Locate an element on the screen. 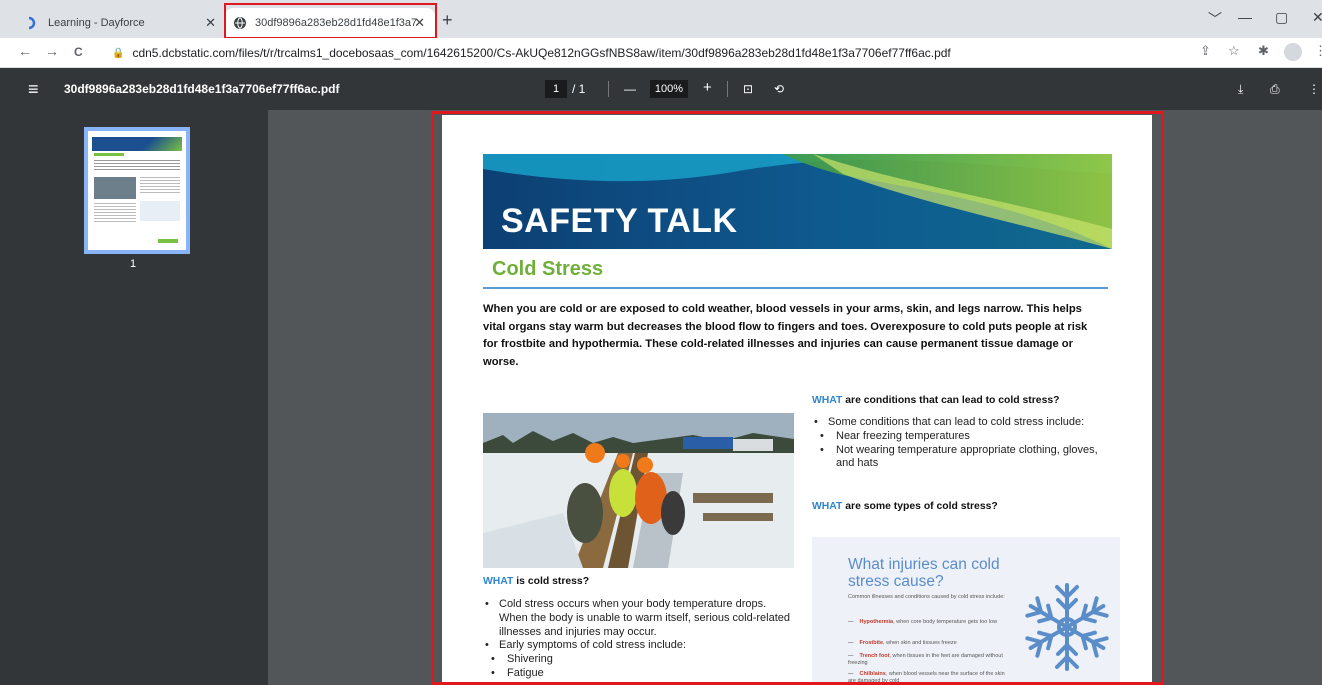 The width and height of the screenshot is (1322, 685). minimize-button: — is located at coordinates (1245, 17).